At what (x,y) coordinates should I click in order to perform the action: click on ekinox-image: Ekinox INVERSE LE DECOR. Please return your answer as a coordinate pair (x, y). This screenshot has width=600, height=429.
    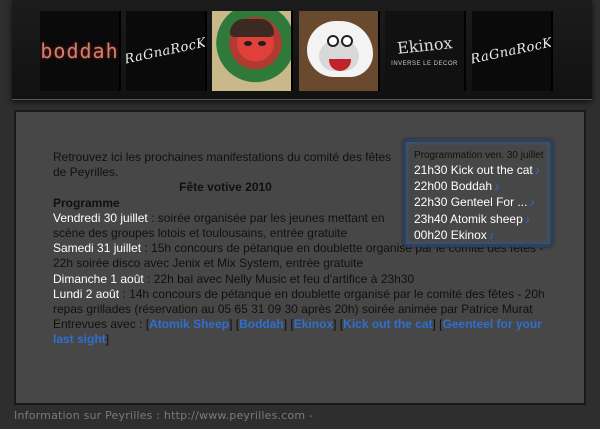
    Looking at the image, I should click on (425, 51).